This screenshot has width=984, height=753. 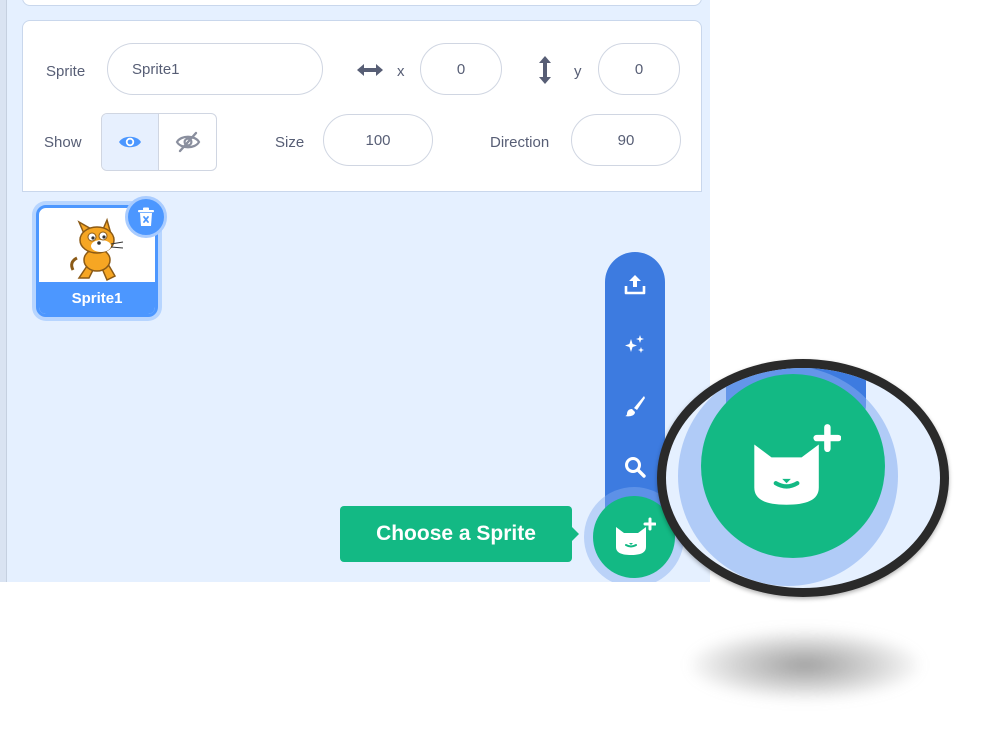 I want to click on magnifier-callout, so click(x=803, y=478).